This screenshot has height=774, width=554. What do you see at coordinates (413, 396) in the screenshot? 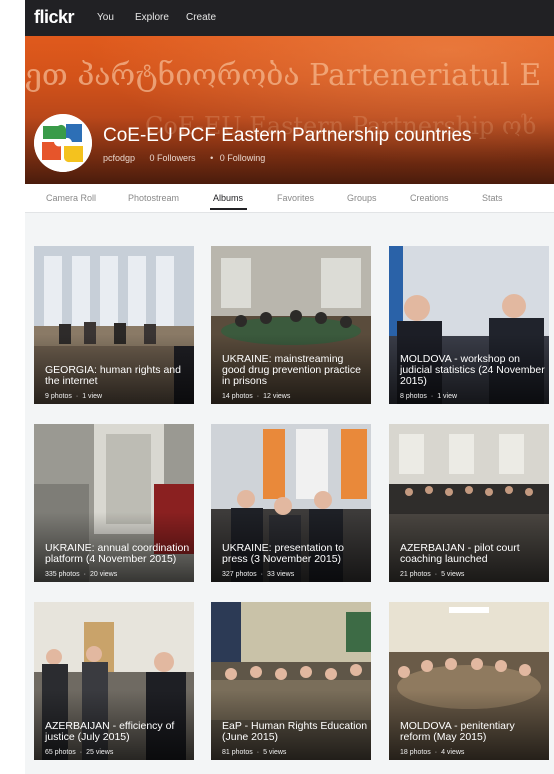
I see `album-photo-count: 8 photos` at bounding box center [413, 396].